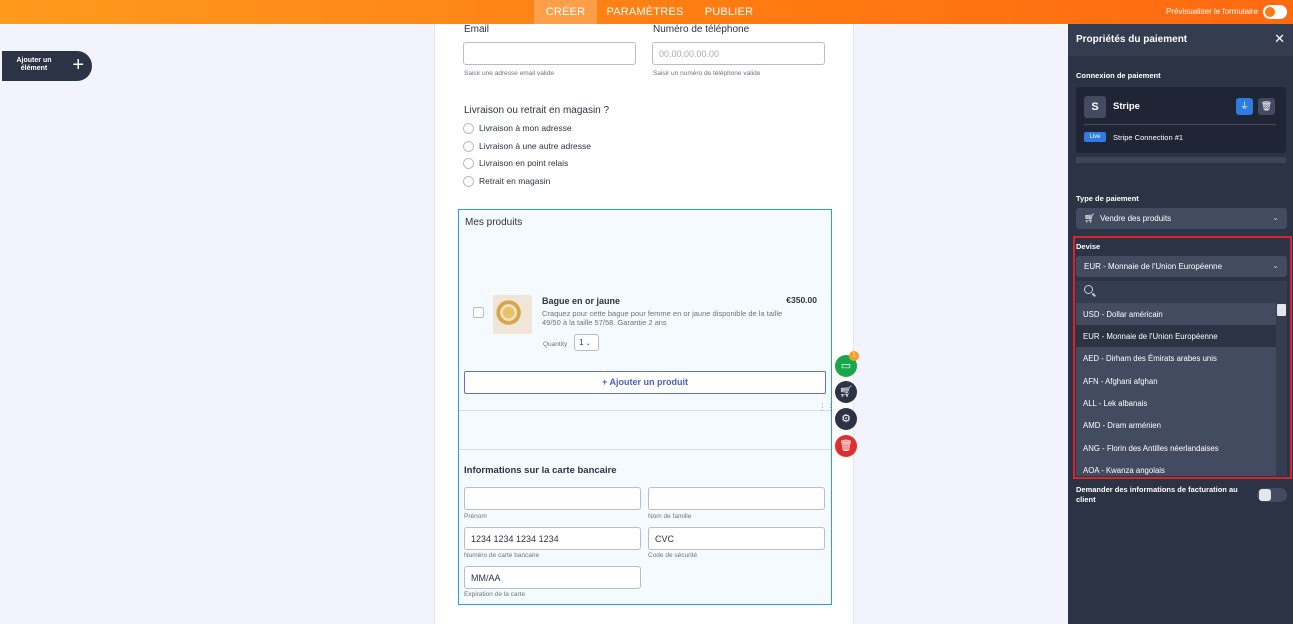 The image size is (1293, 624). What do you see at coordinates (1182, 357) in the screenshot?
I see `highlight-frame` at bounding box center [1182, 357].